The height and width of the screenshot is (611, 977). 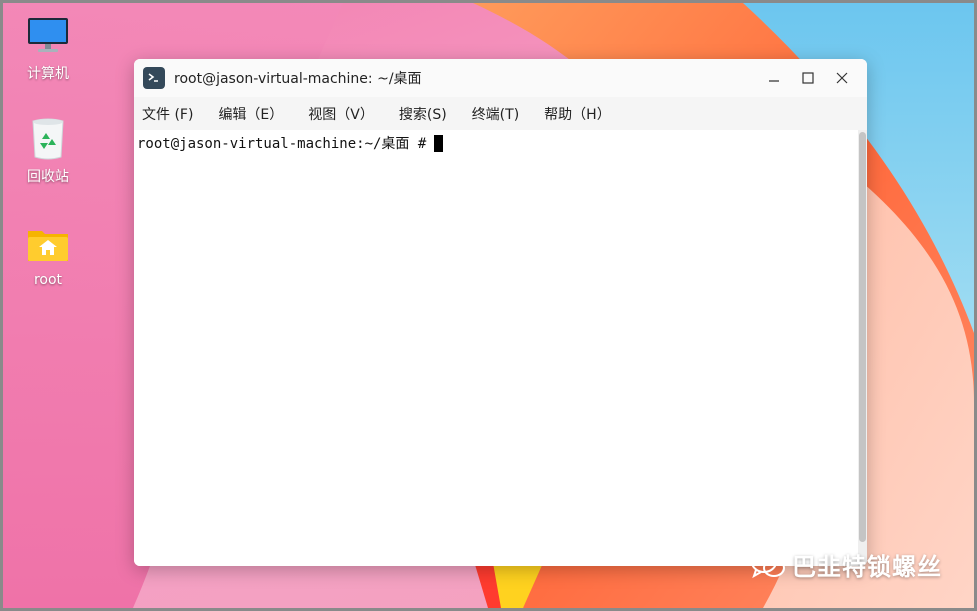 I want to click on close-icon, so click(x=842, y=78).